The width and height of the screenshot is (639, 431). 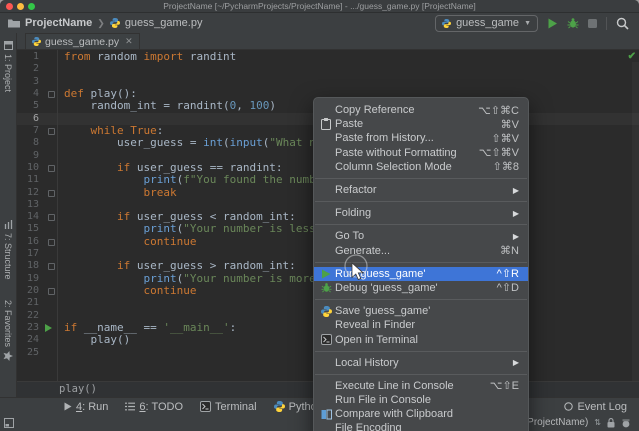 I want to click on menu-item-label: Paste without Formatting, so click(x=396, y=152).